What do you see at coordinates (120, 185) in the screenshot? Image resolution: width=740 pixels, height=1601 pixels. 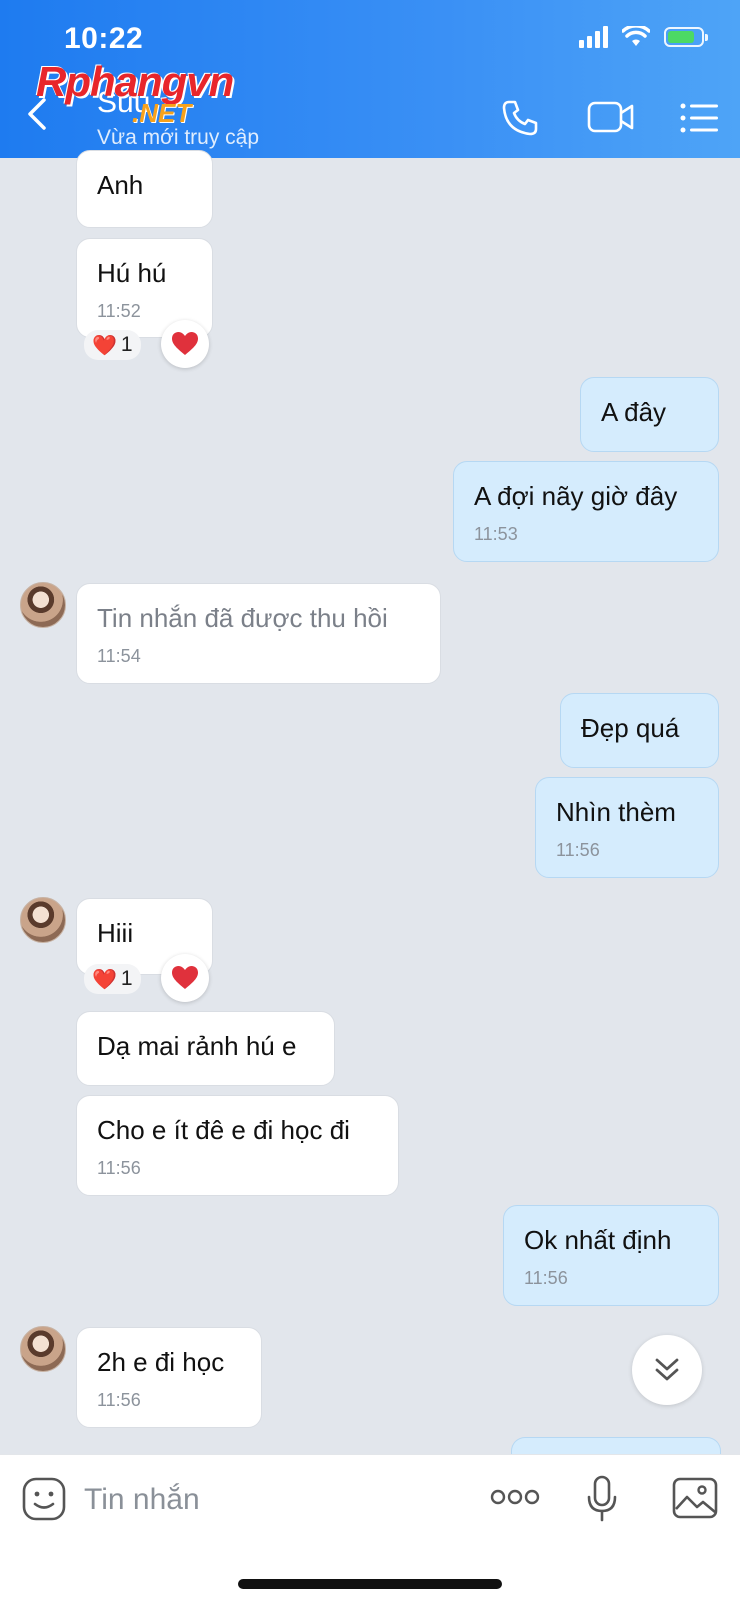 I see `message-text: Anh` at bounding box center [120, 185].